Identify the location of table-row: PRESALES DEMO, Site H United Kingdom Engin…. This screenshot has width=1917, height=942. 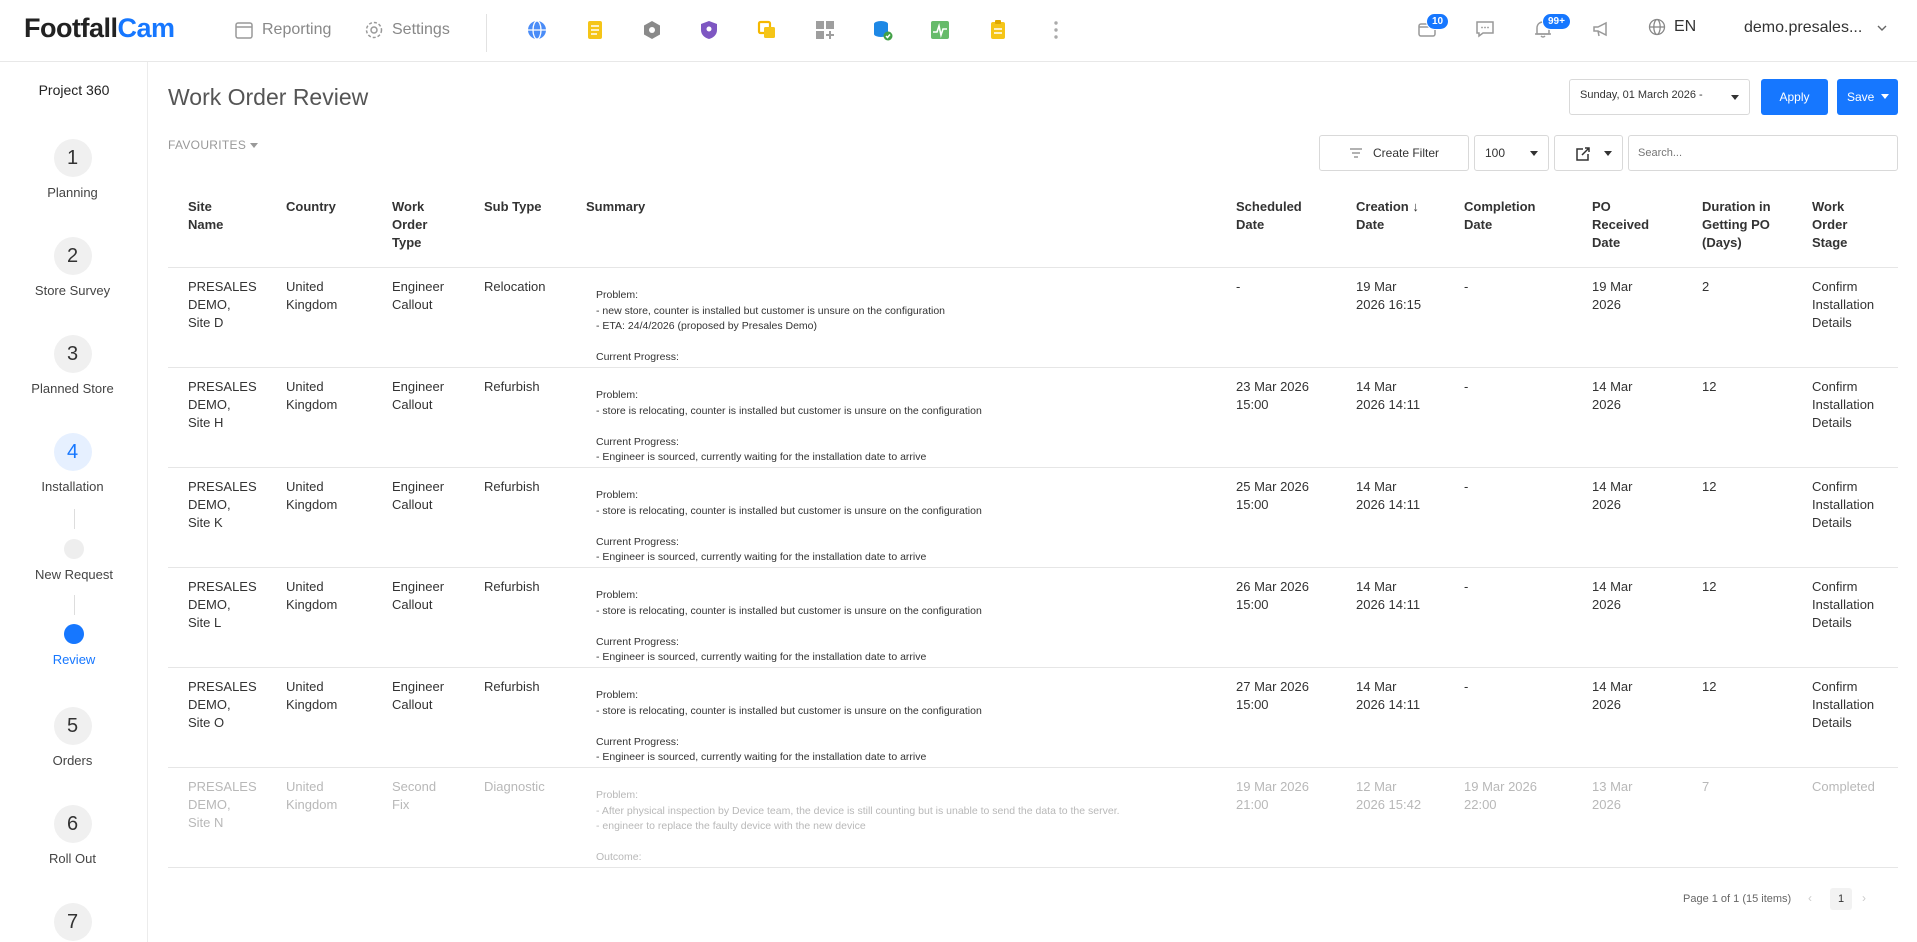
(1033, 418).